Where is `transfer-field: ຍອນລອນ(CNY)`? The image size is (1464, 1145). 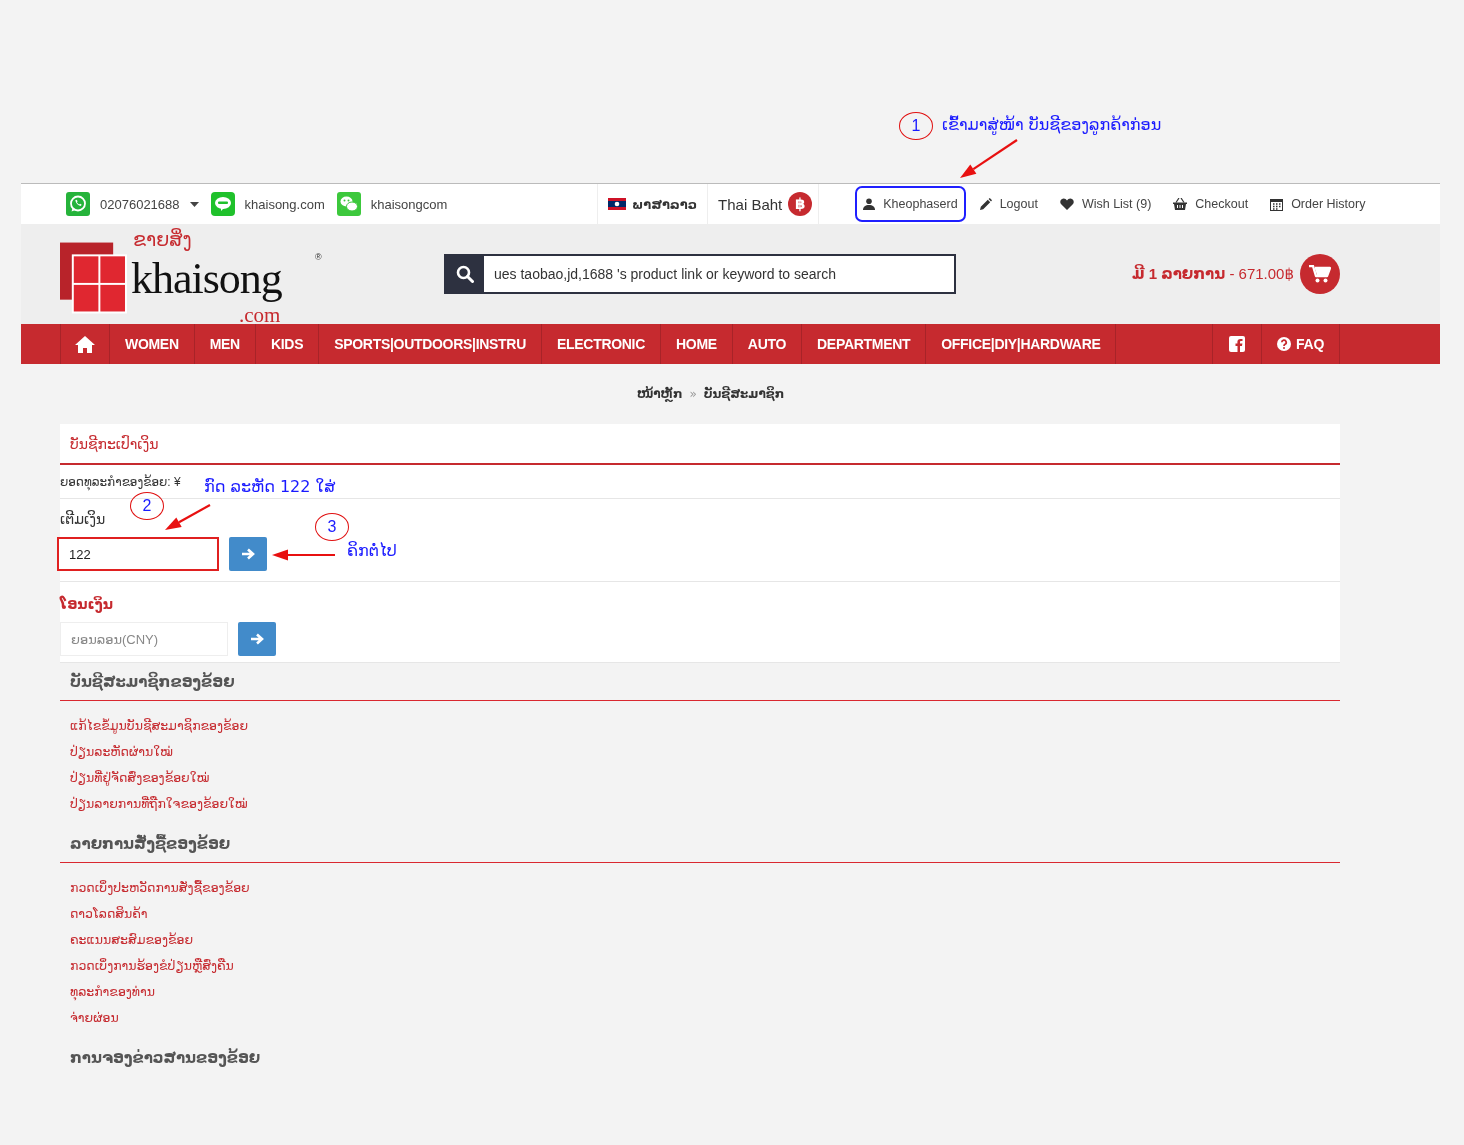
transfer-field: ຍອນລອນ(CNY) is located at coordinates (144, 639).